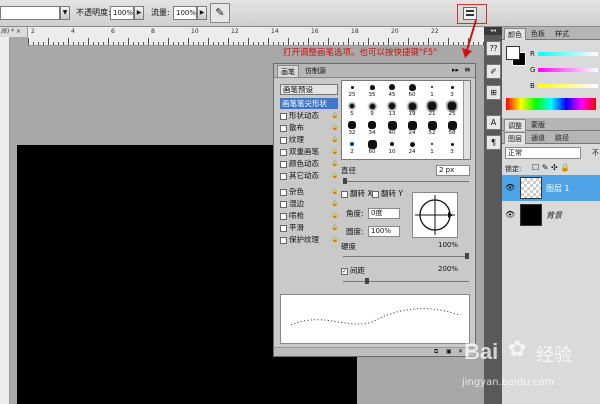 This screenshot has height=404, width=600. Describe the element at coordinates (309, 139) in the screenshot. I see `setting-texture: 纹理 🔒` at that location.